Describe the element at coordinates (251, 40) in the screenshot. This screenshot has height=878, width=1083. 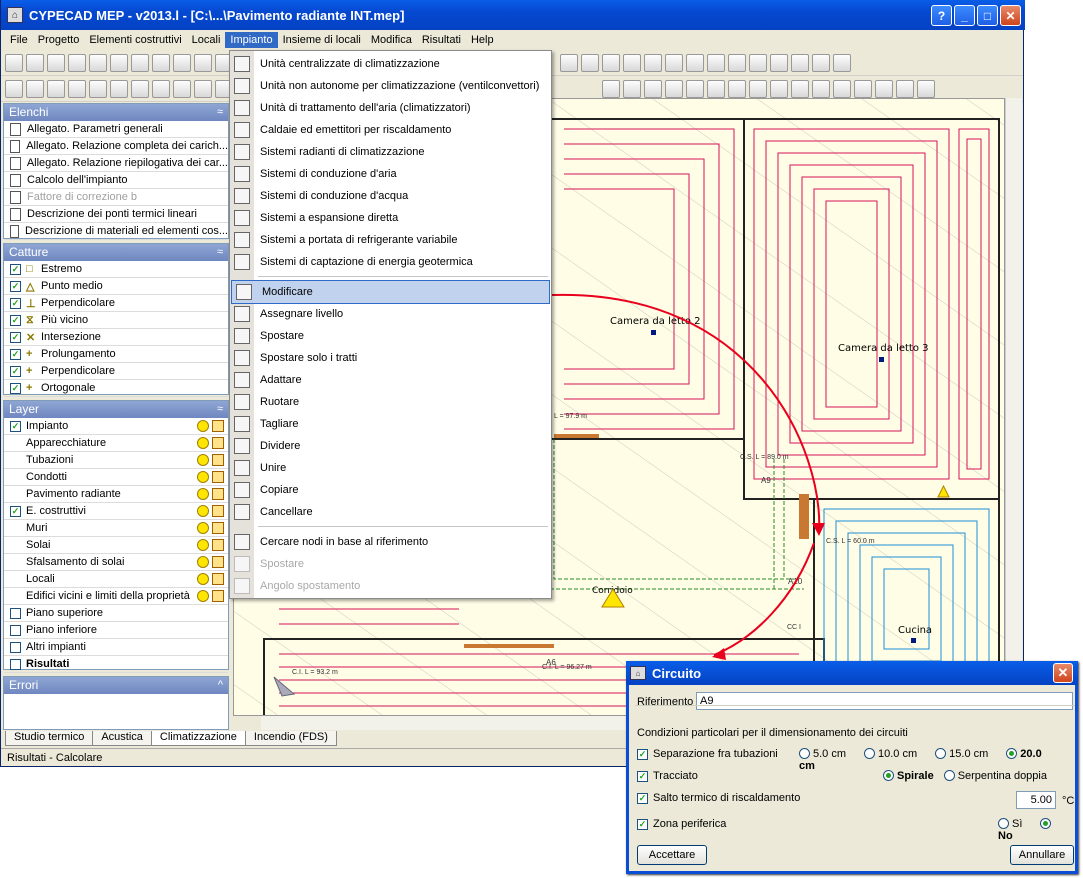
I see `menu-impianto: Impianto` at that location.